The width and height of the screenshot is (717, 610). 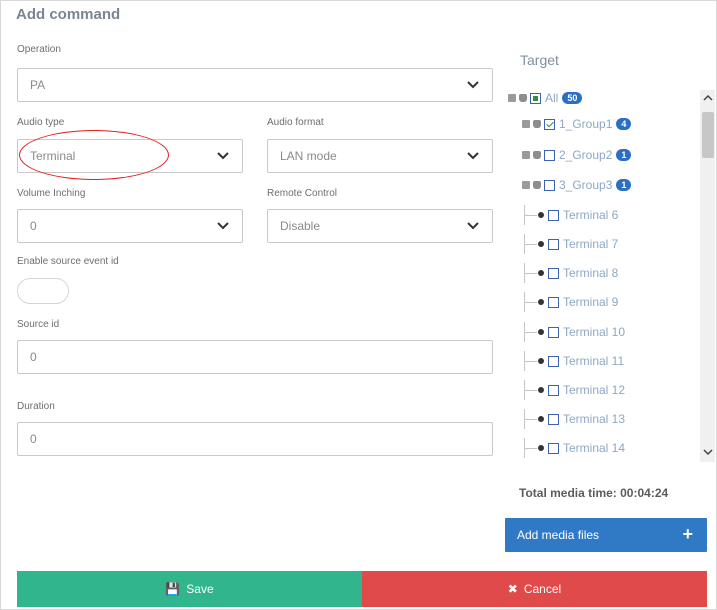 What do you see at coordinates (255, 439) in the screenshot?
I see `duration-input: 0` at bounding box center [255, 439].